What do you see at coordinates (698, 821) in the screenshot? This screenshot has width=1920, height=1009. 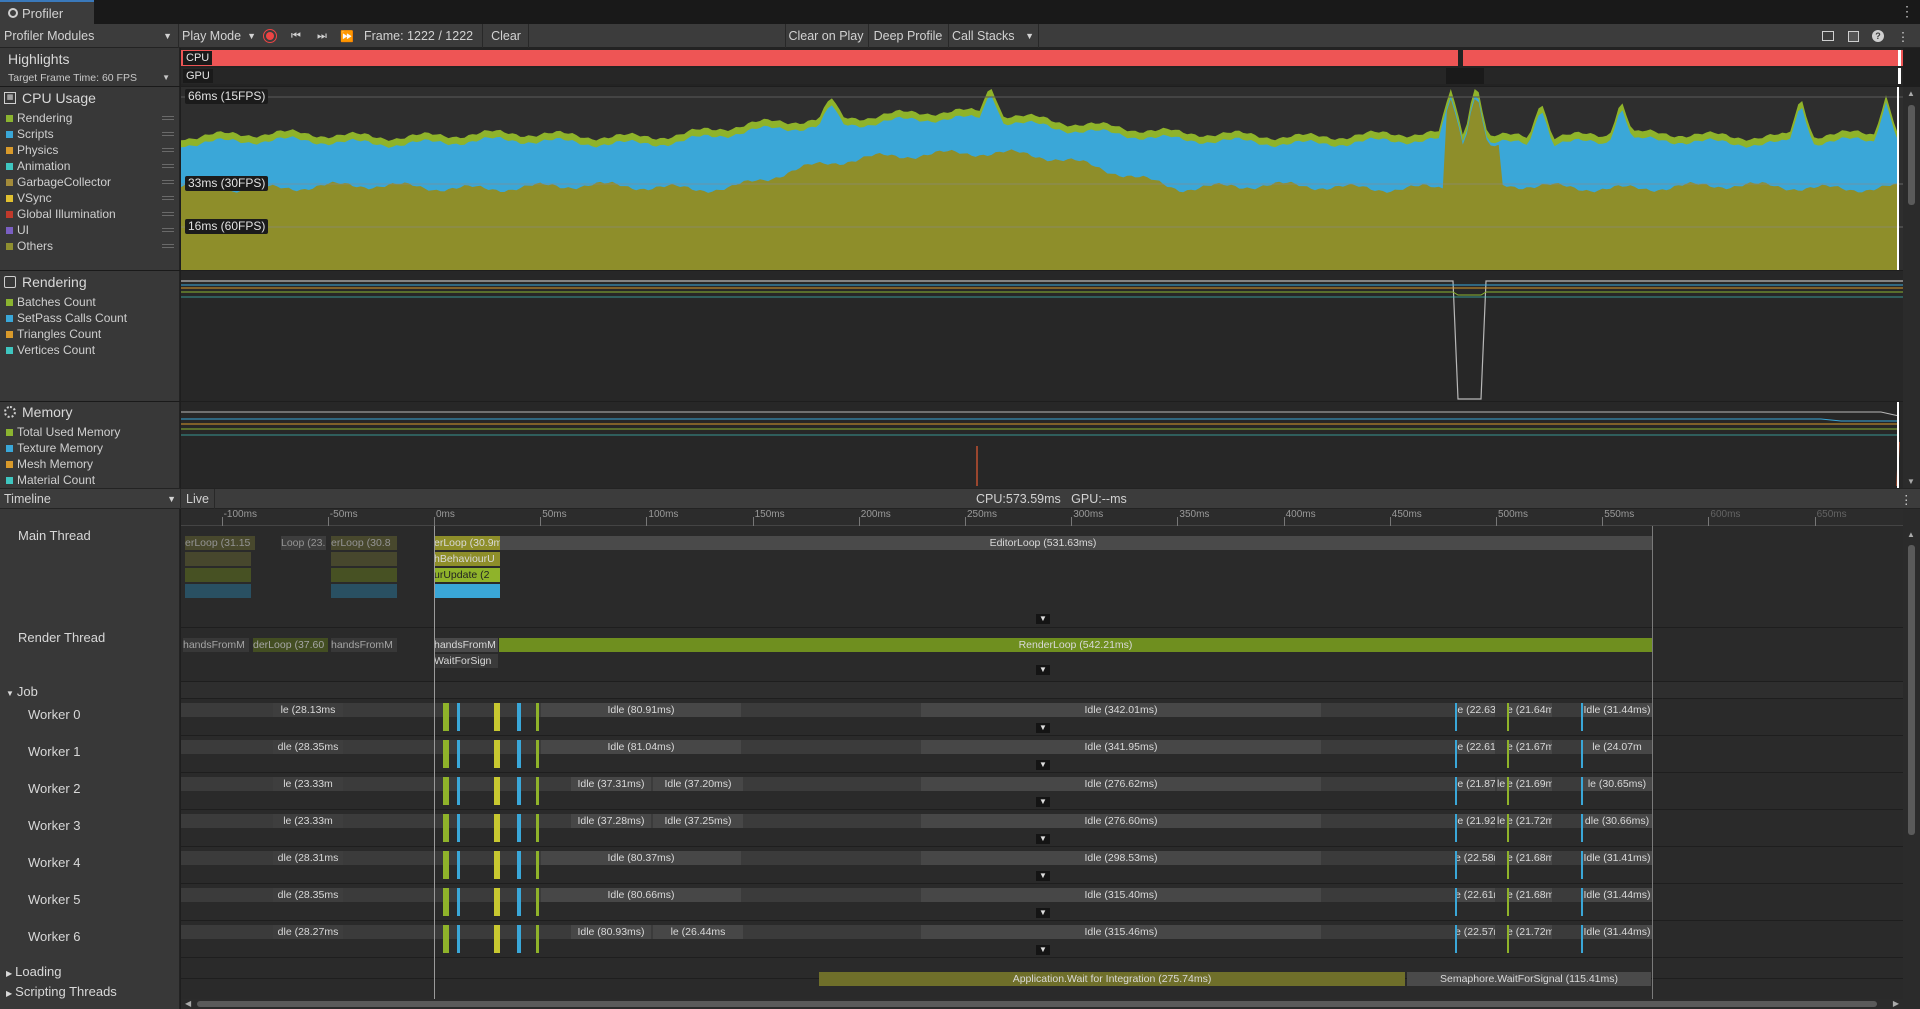 I see `idle-block: Idle (37.25ms)` at bounding box center [698, 821].